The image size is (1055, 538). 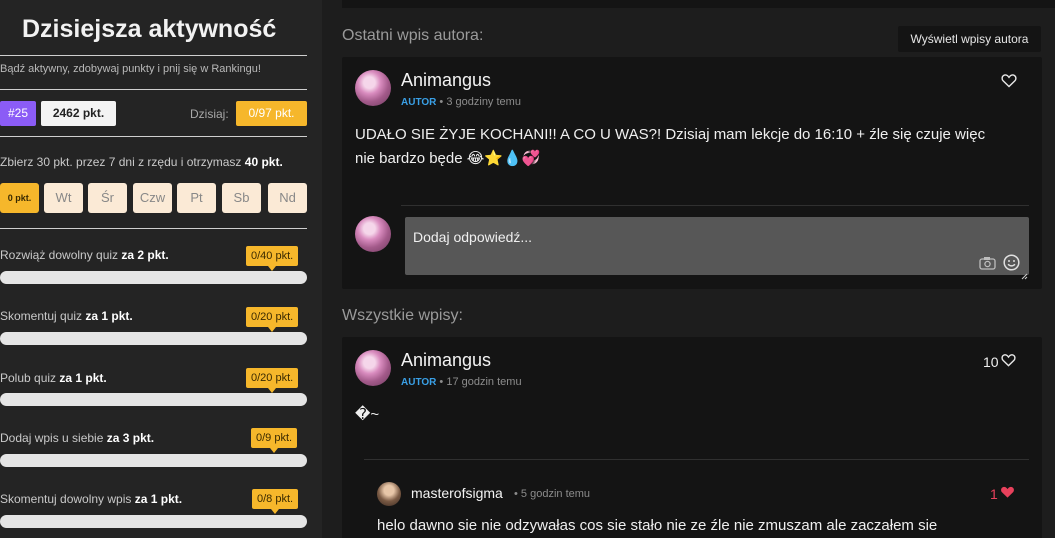 I want to click on sidebar-title: Dzisiejsza aktywność, so click(x=149, y=29).